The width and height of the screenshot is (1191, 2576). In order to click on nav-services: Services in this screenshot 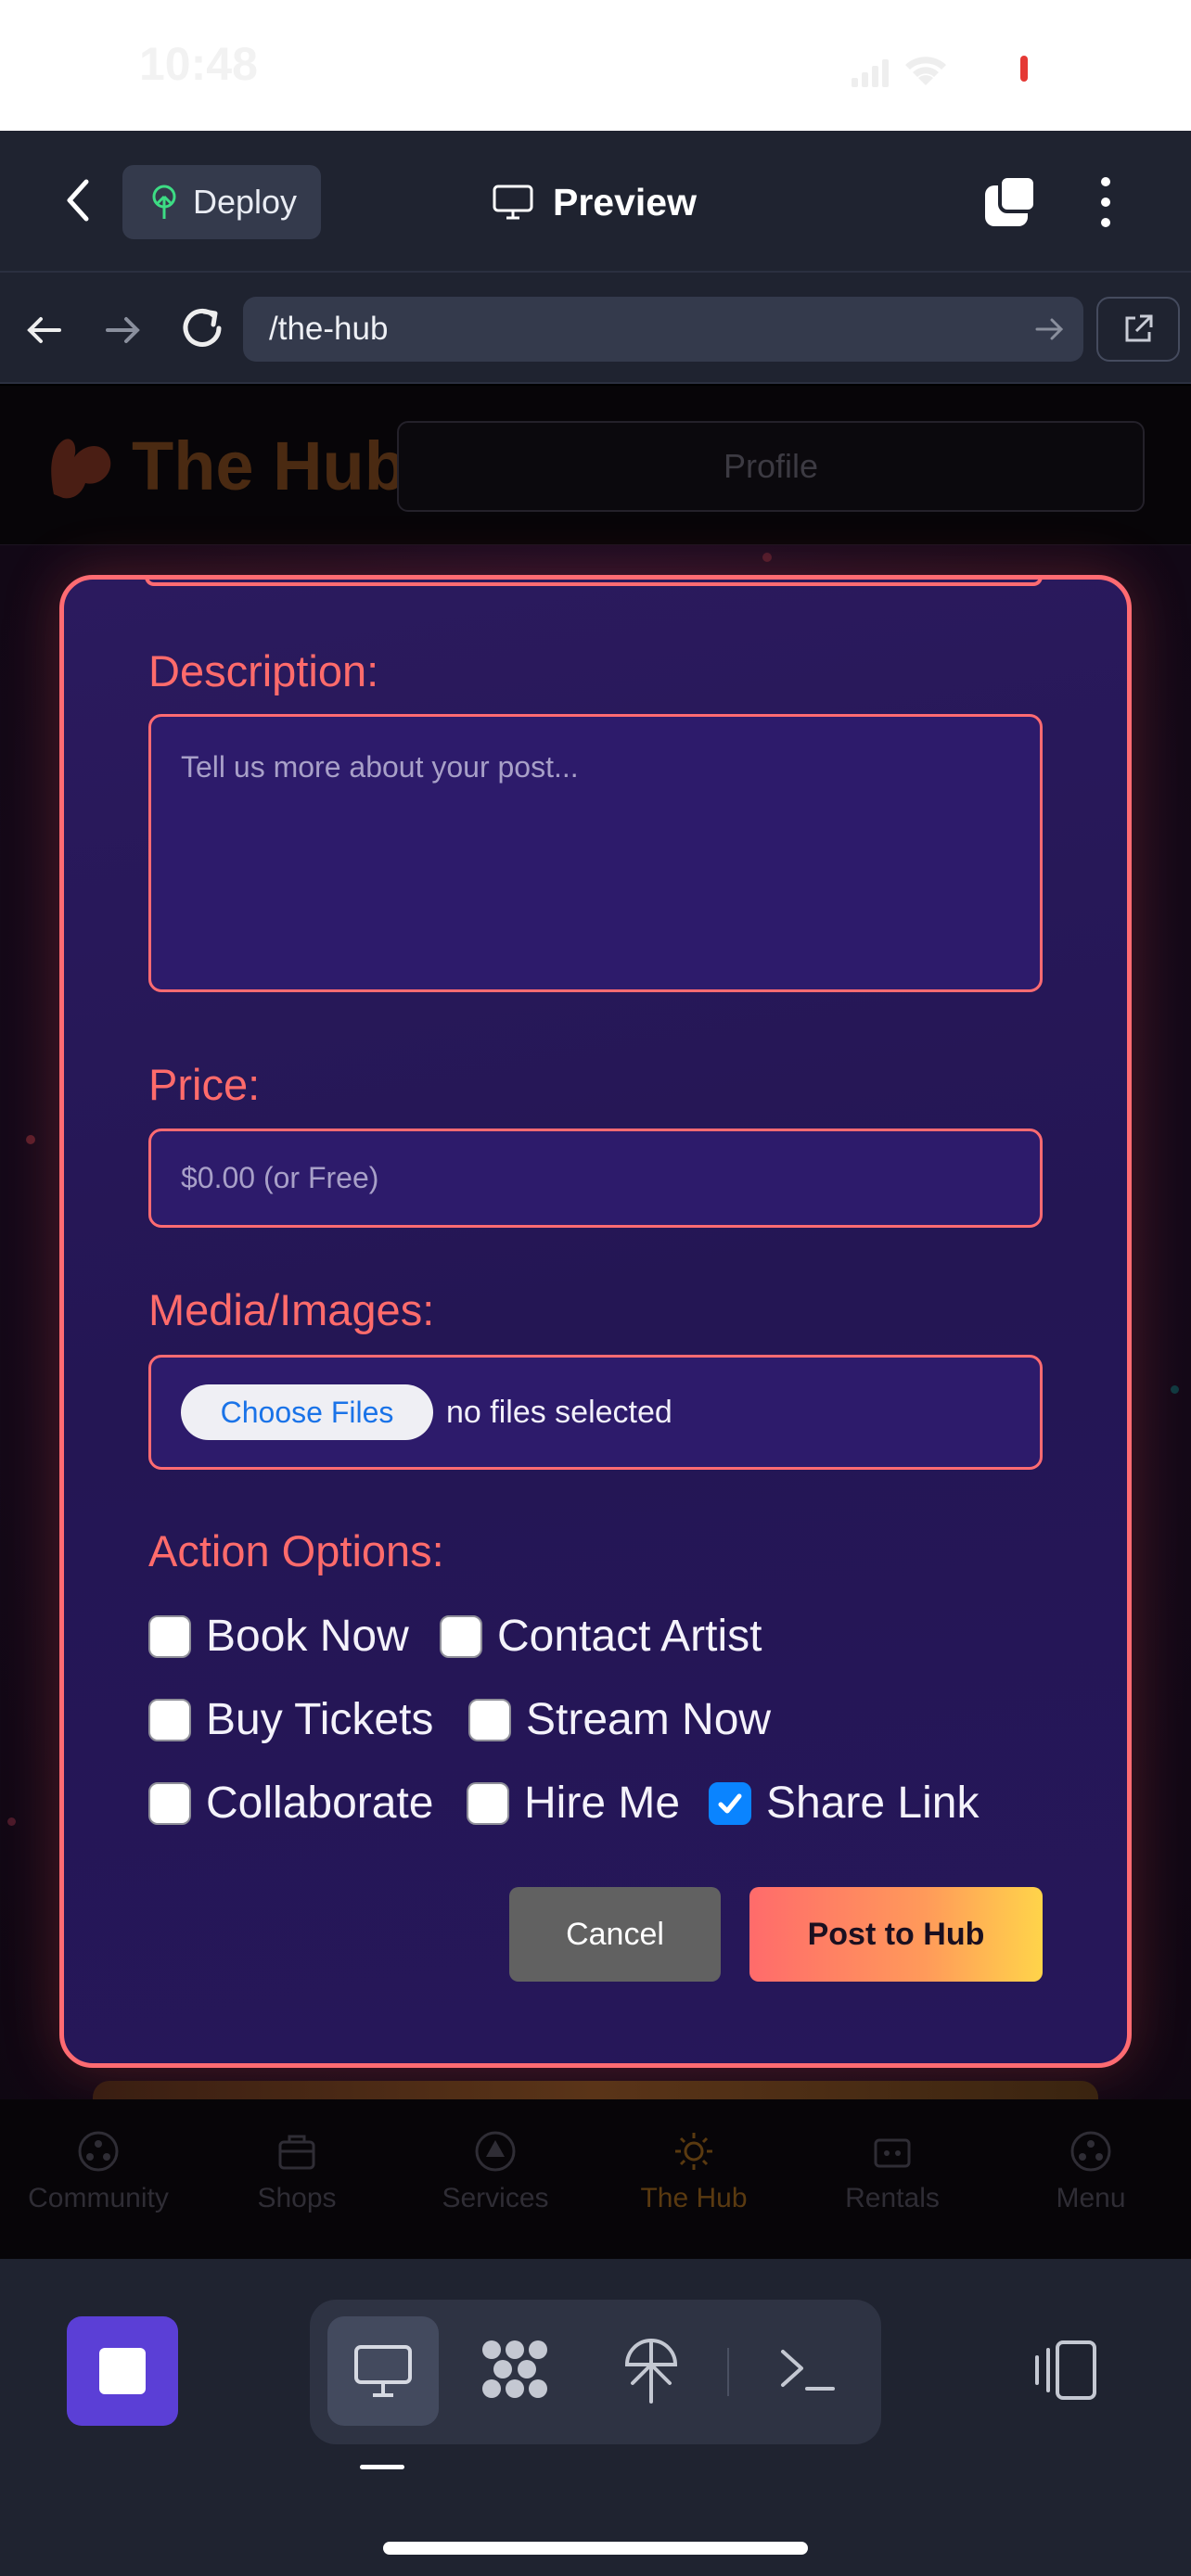, I will do `click(495, 2171)`.